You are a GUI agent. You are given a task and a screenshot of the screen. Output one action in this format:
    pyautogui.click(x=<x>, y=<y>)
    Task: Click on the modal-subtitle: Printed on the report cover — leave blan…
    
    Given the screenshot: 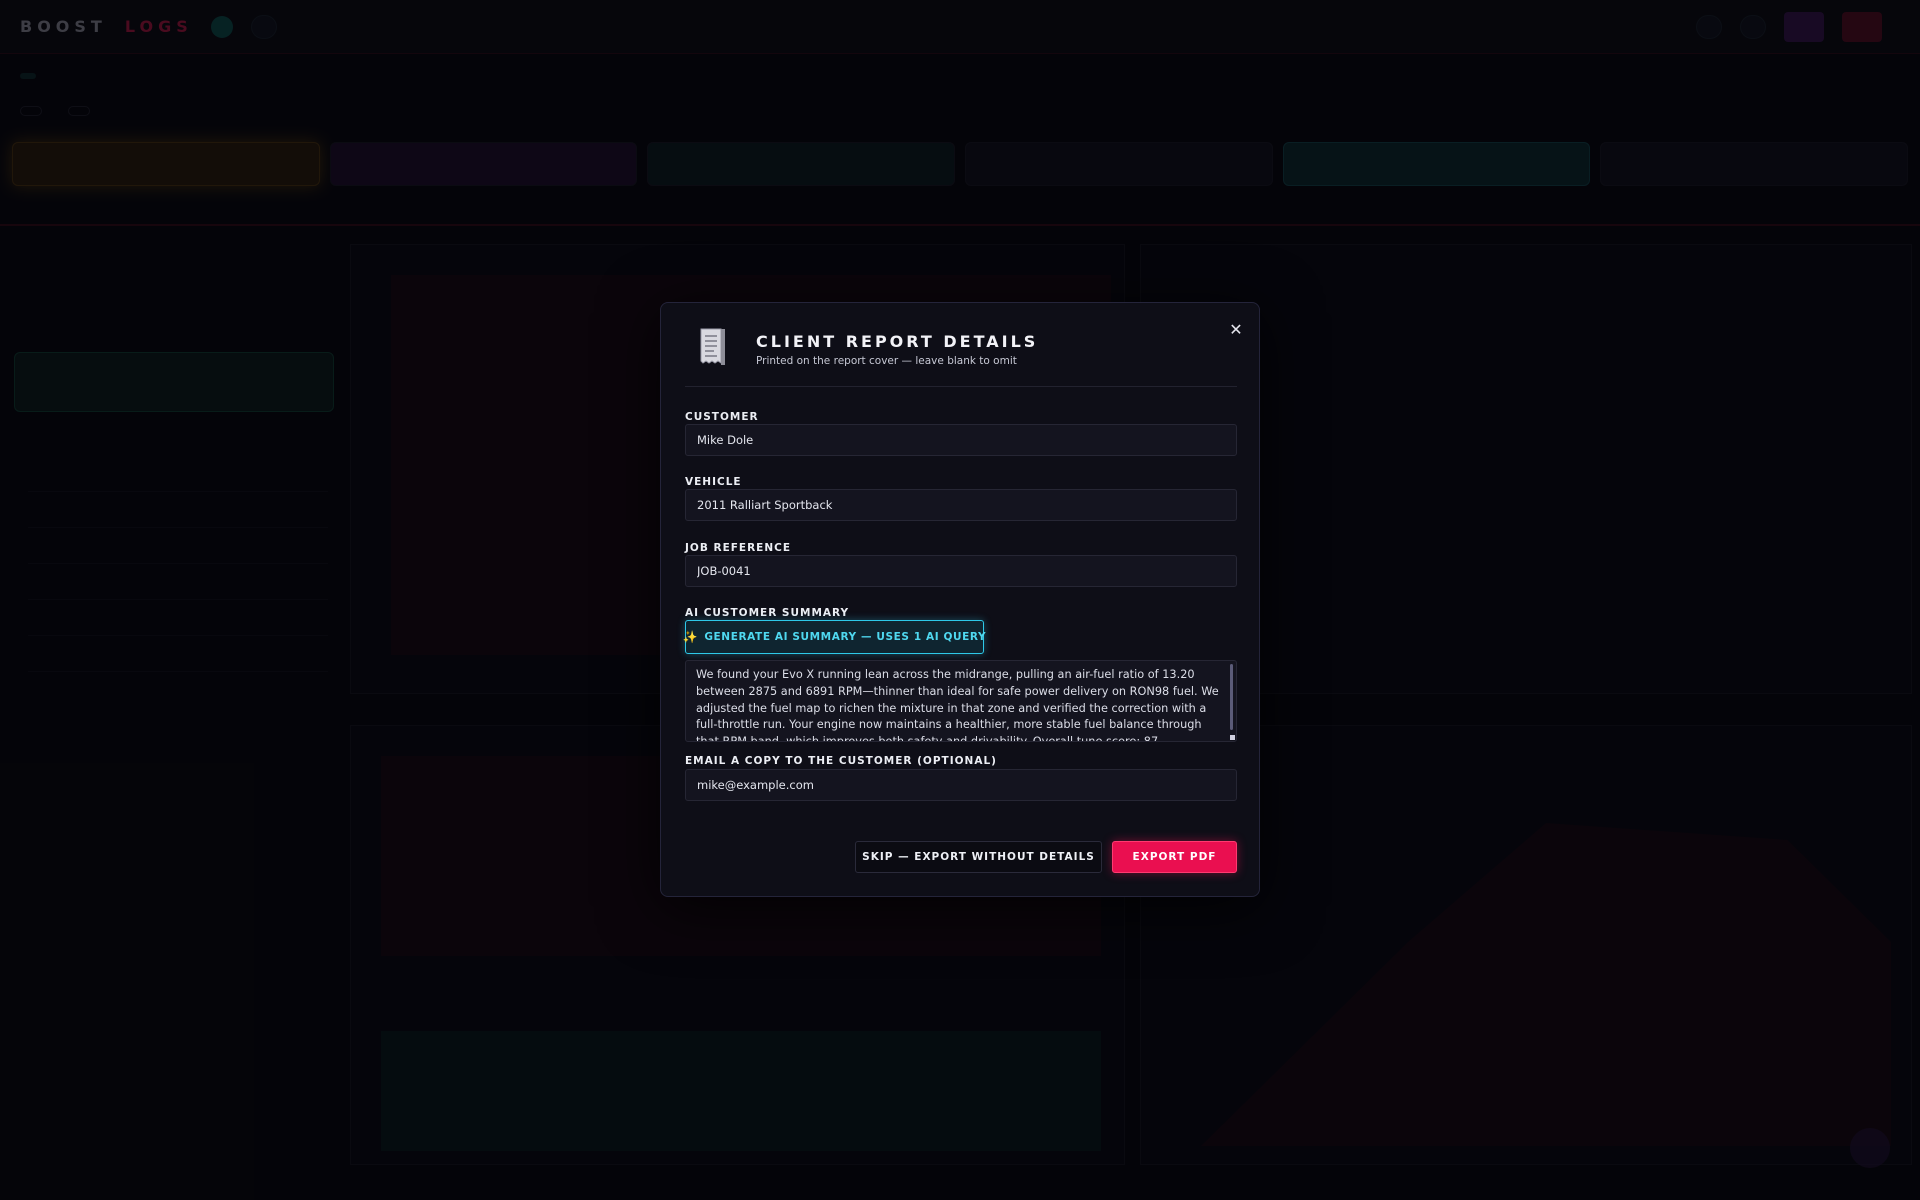 What is the action you would take?
    pyautogui.click(x=886, y=361)
    